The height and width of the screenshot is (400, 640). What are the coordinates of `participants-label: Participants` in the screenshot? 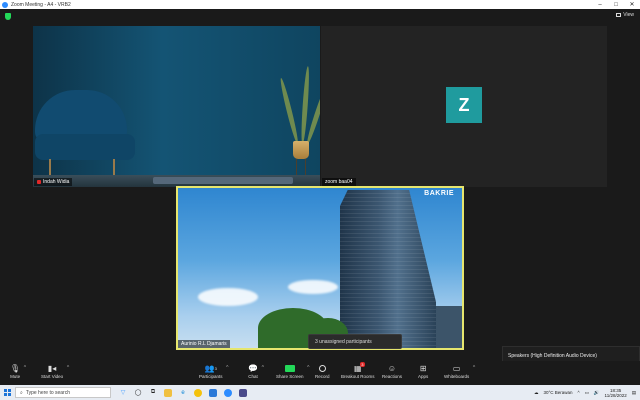 It's located at (211, 376).